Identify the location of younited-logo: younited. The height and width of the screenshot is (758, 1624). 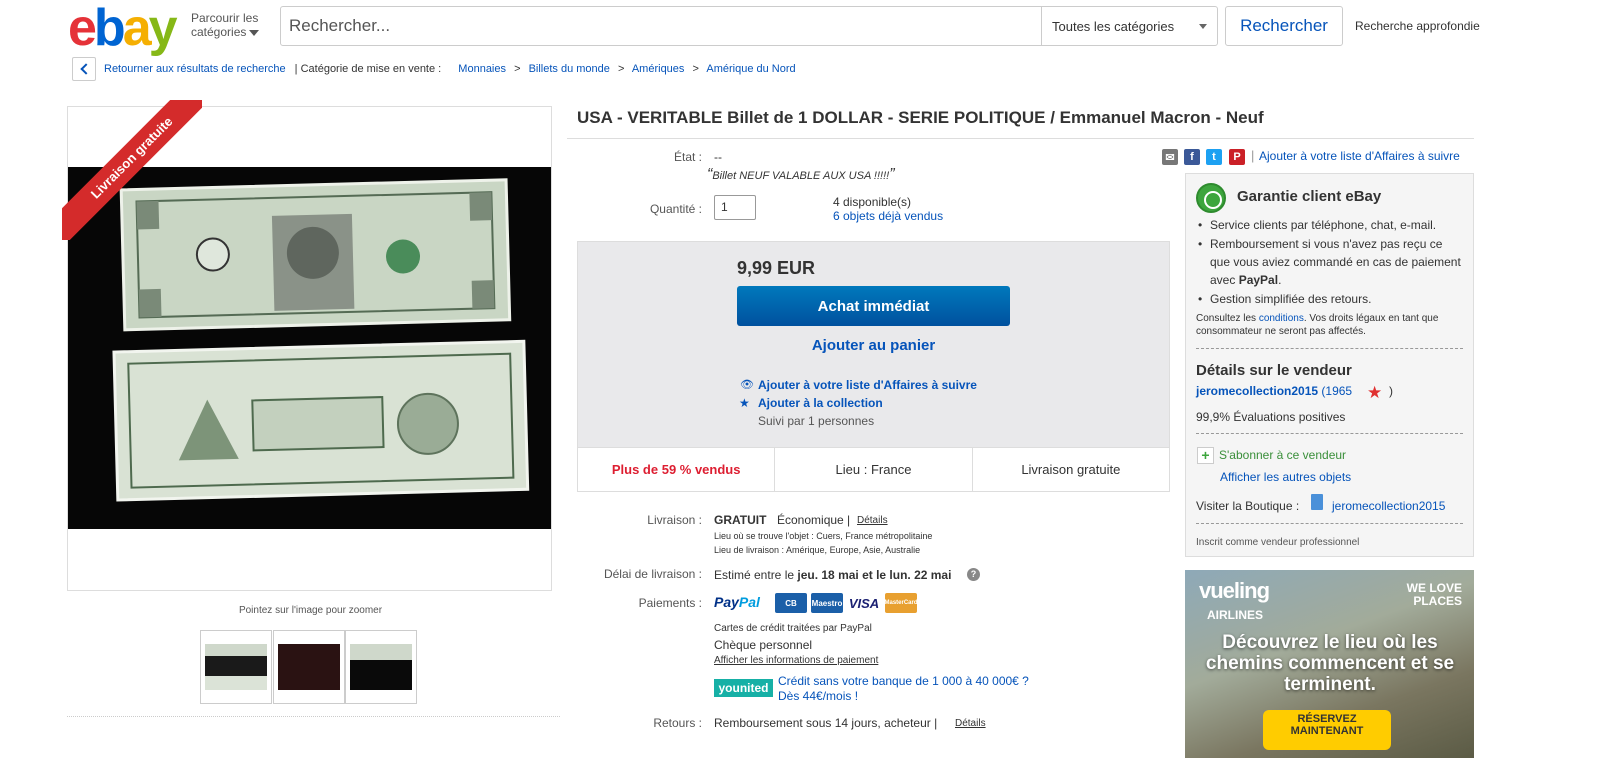
(743, 688).